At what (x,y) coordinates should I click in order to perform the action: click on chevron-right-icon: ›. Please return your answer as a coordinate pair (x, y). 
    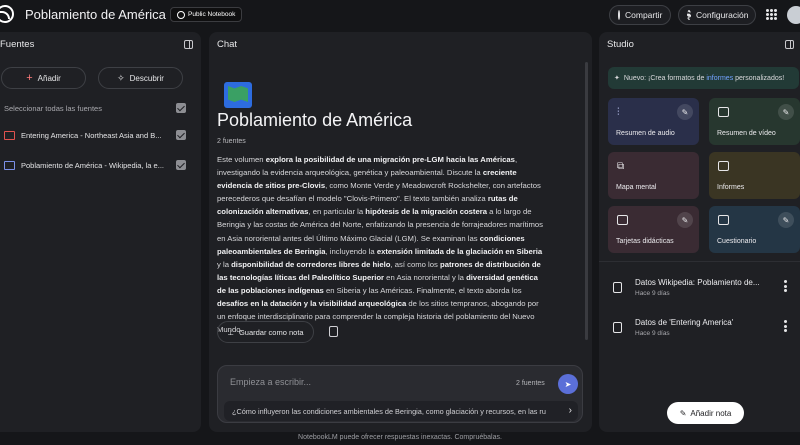
    Looking at the image, I should click on (570, 410).